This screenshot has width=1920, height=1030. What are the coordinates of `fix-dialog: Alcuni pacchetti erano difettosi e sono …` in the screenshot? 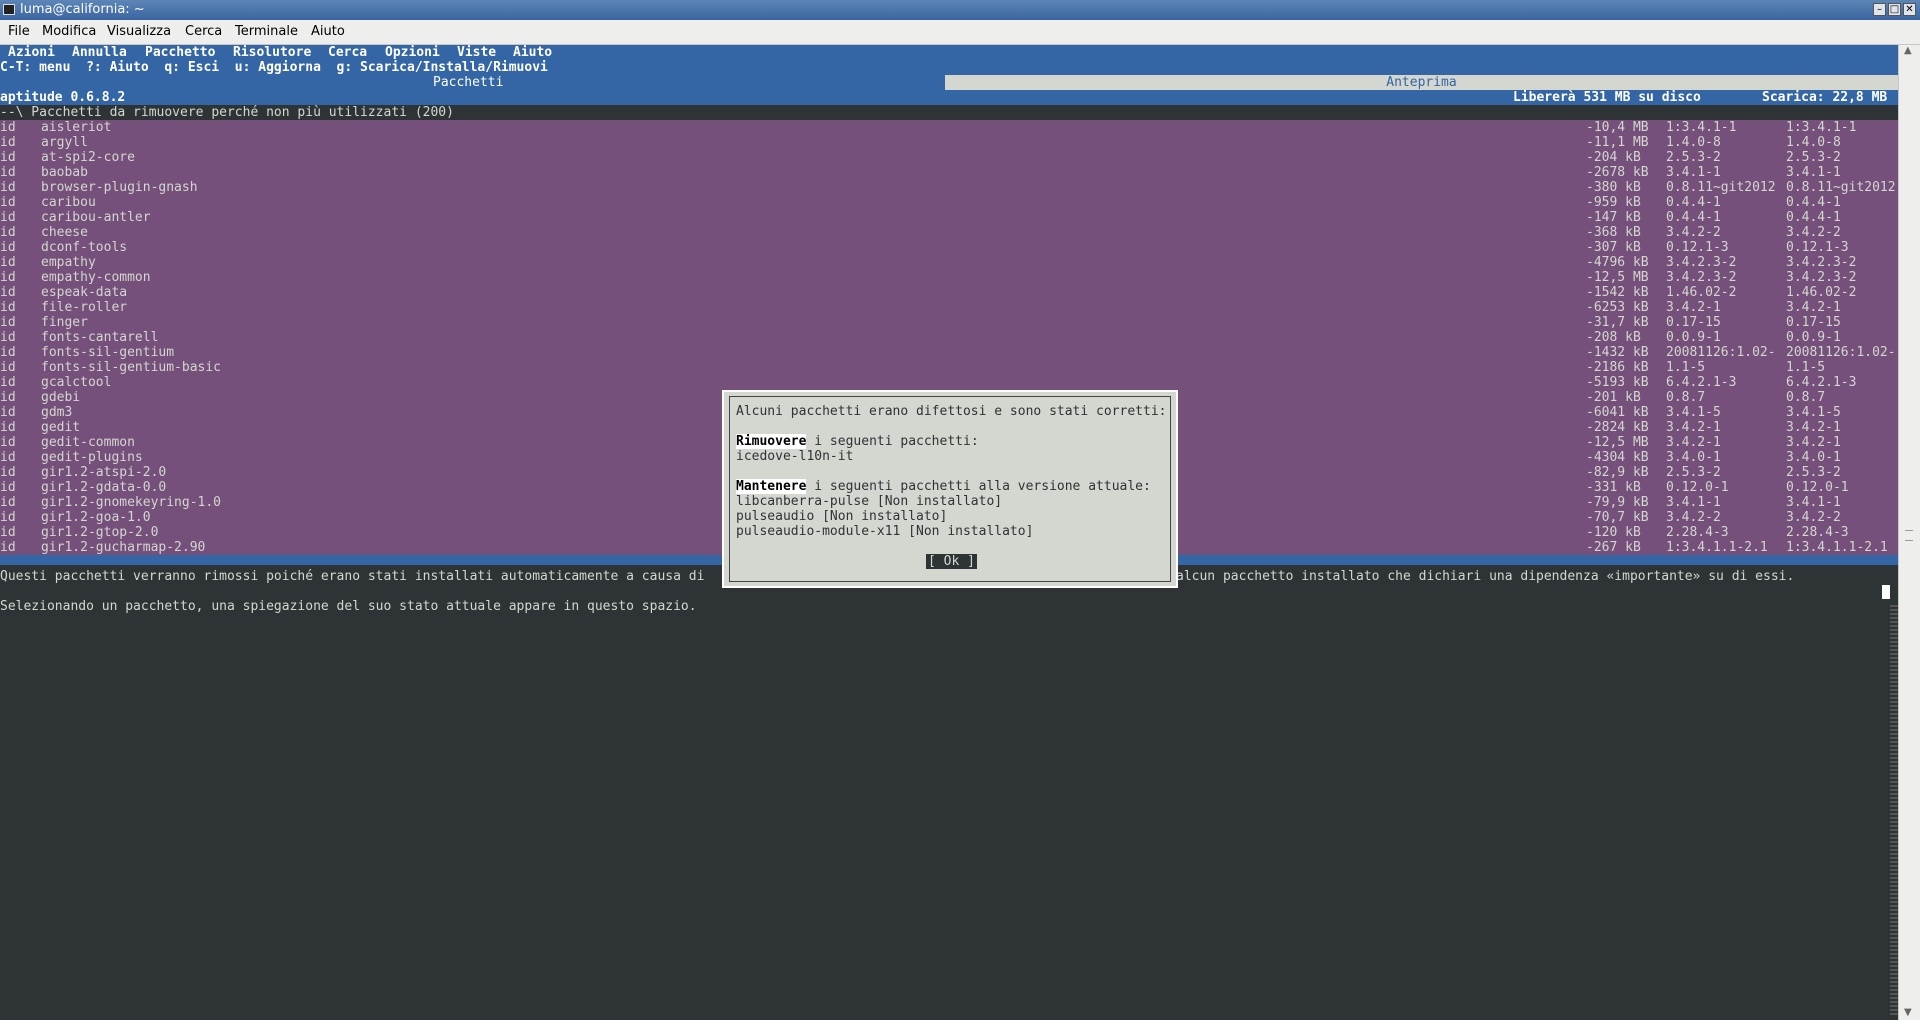 It's located at (950, 489).